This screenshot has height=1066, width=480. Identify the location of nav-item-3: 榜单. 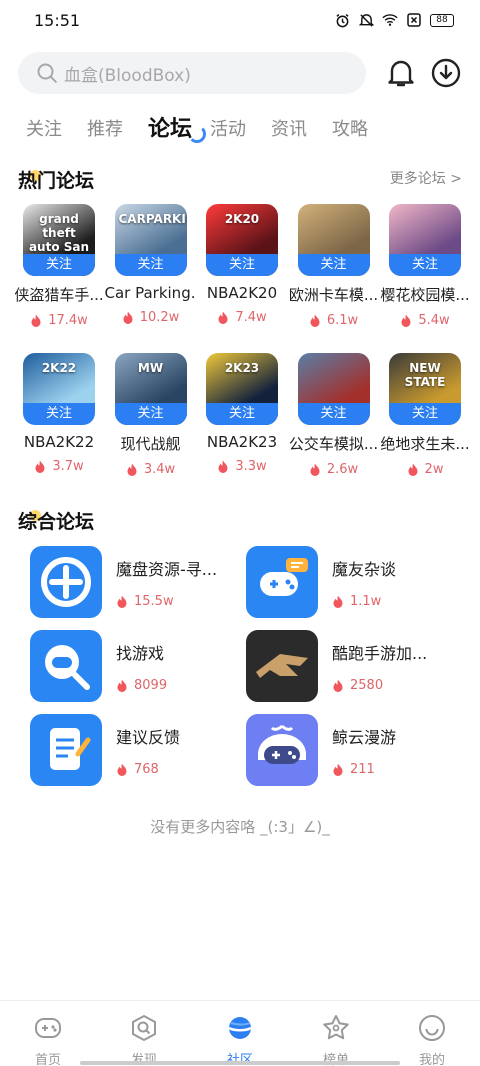
(336, 1033).